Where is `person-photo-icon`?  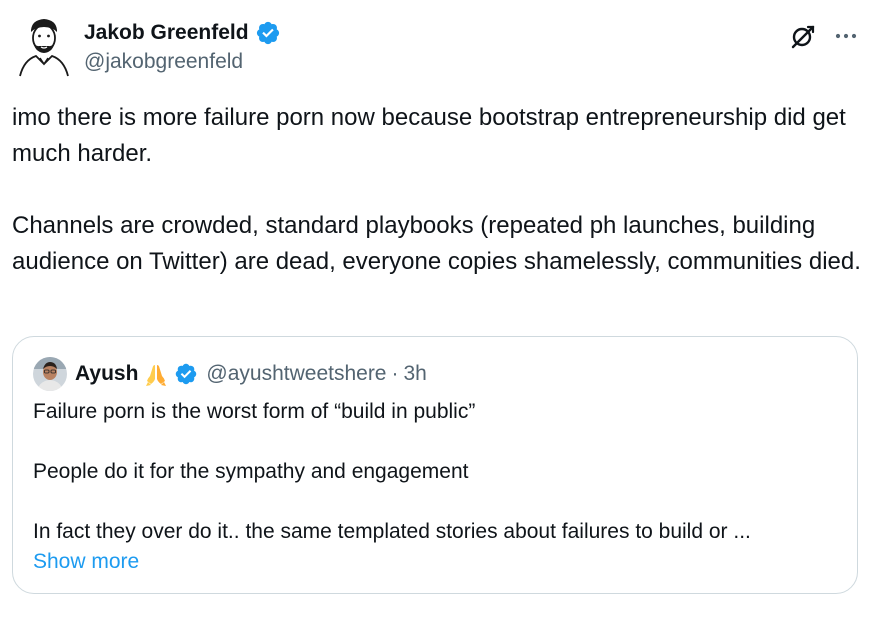
person-photo-icon is located at coordinates (50, 374).